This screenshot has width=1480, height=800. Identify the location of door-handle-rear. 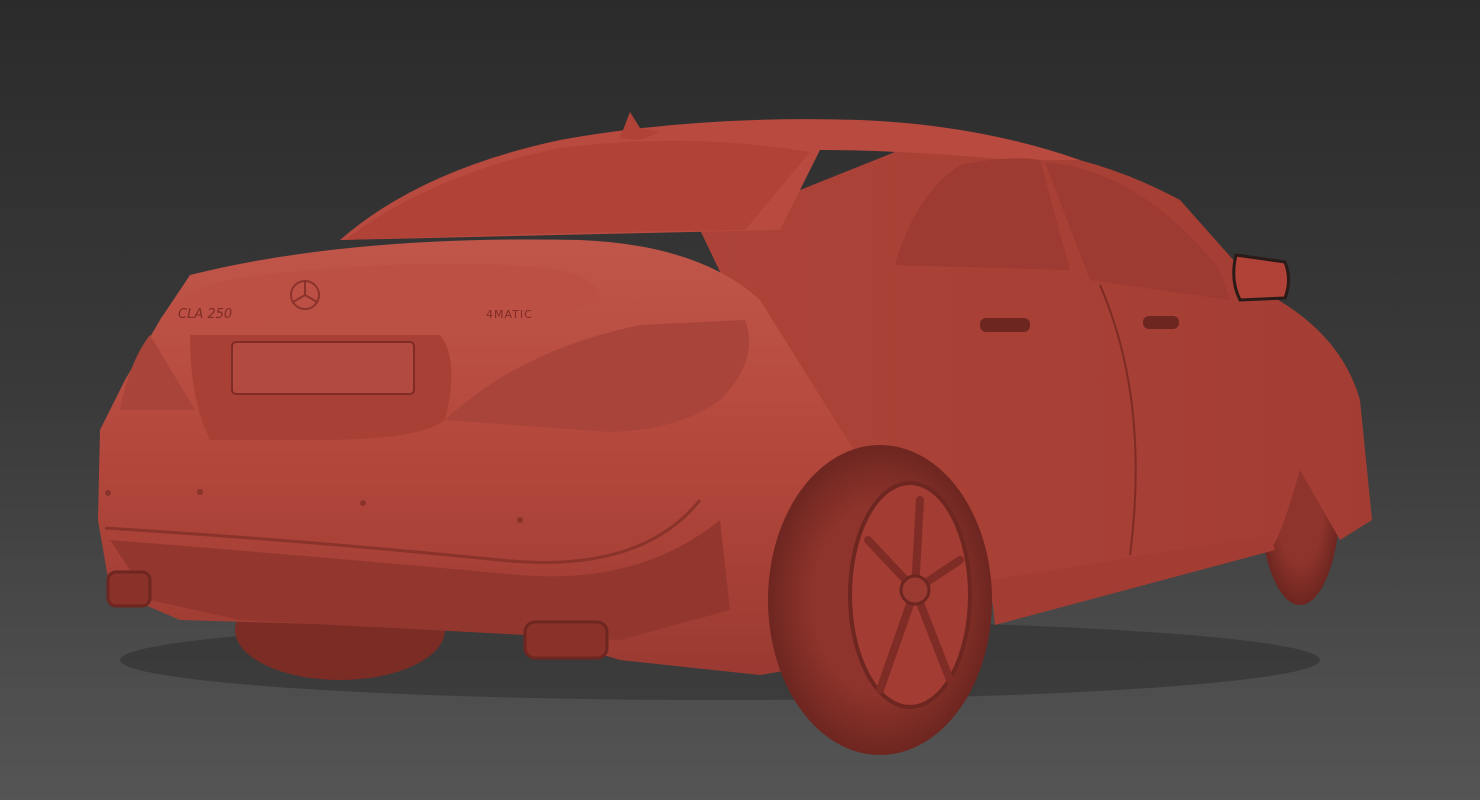
(1005, 325).